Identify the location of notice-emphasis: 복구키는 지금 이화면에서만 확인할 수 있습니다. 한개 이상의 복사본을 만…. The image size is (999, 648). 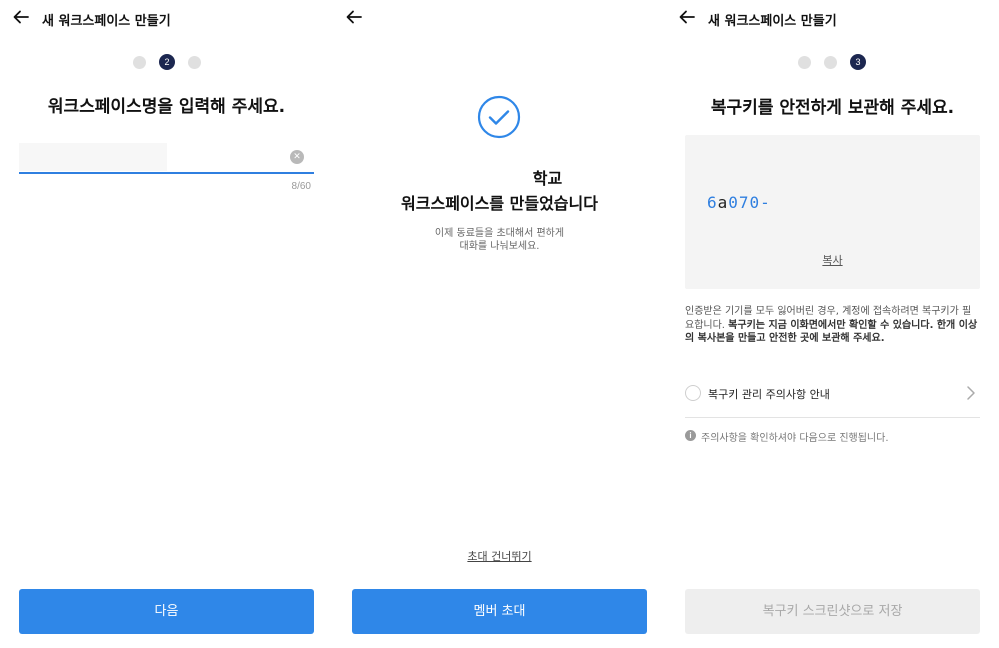
(831, 332).